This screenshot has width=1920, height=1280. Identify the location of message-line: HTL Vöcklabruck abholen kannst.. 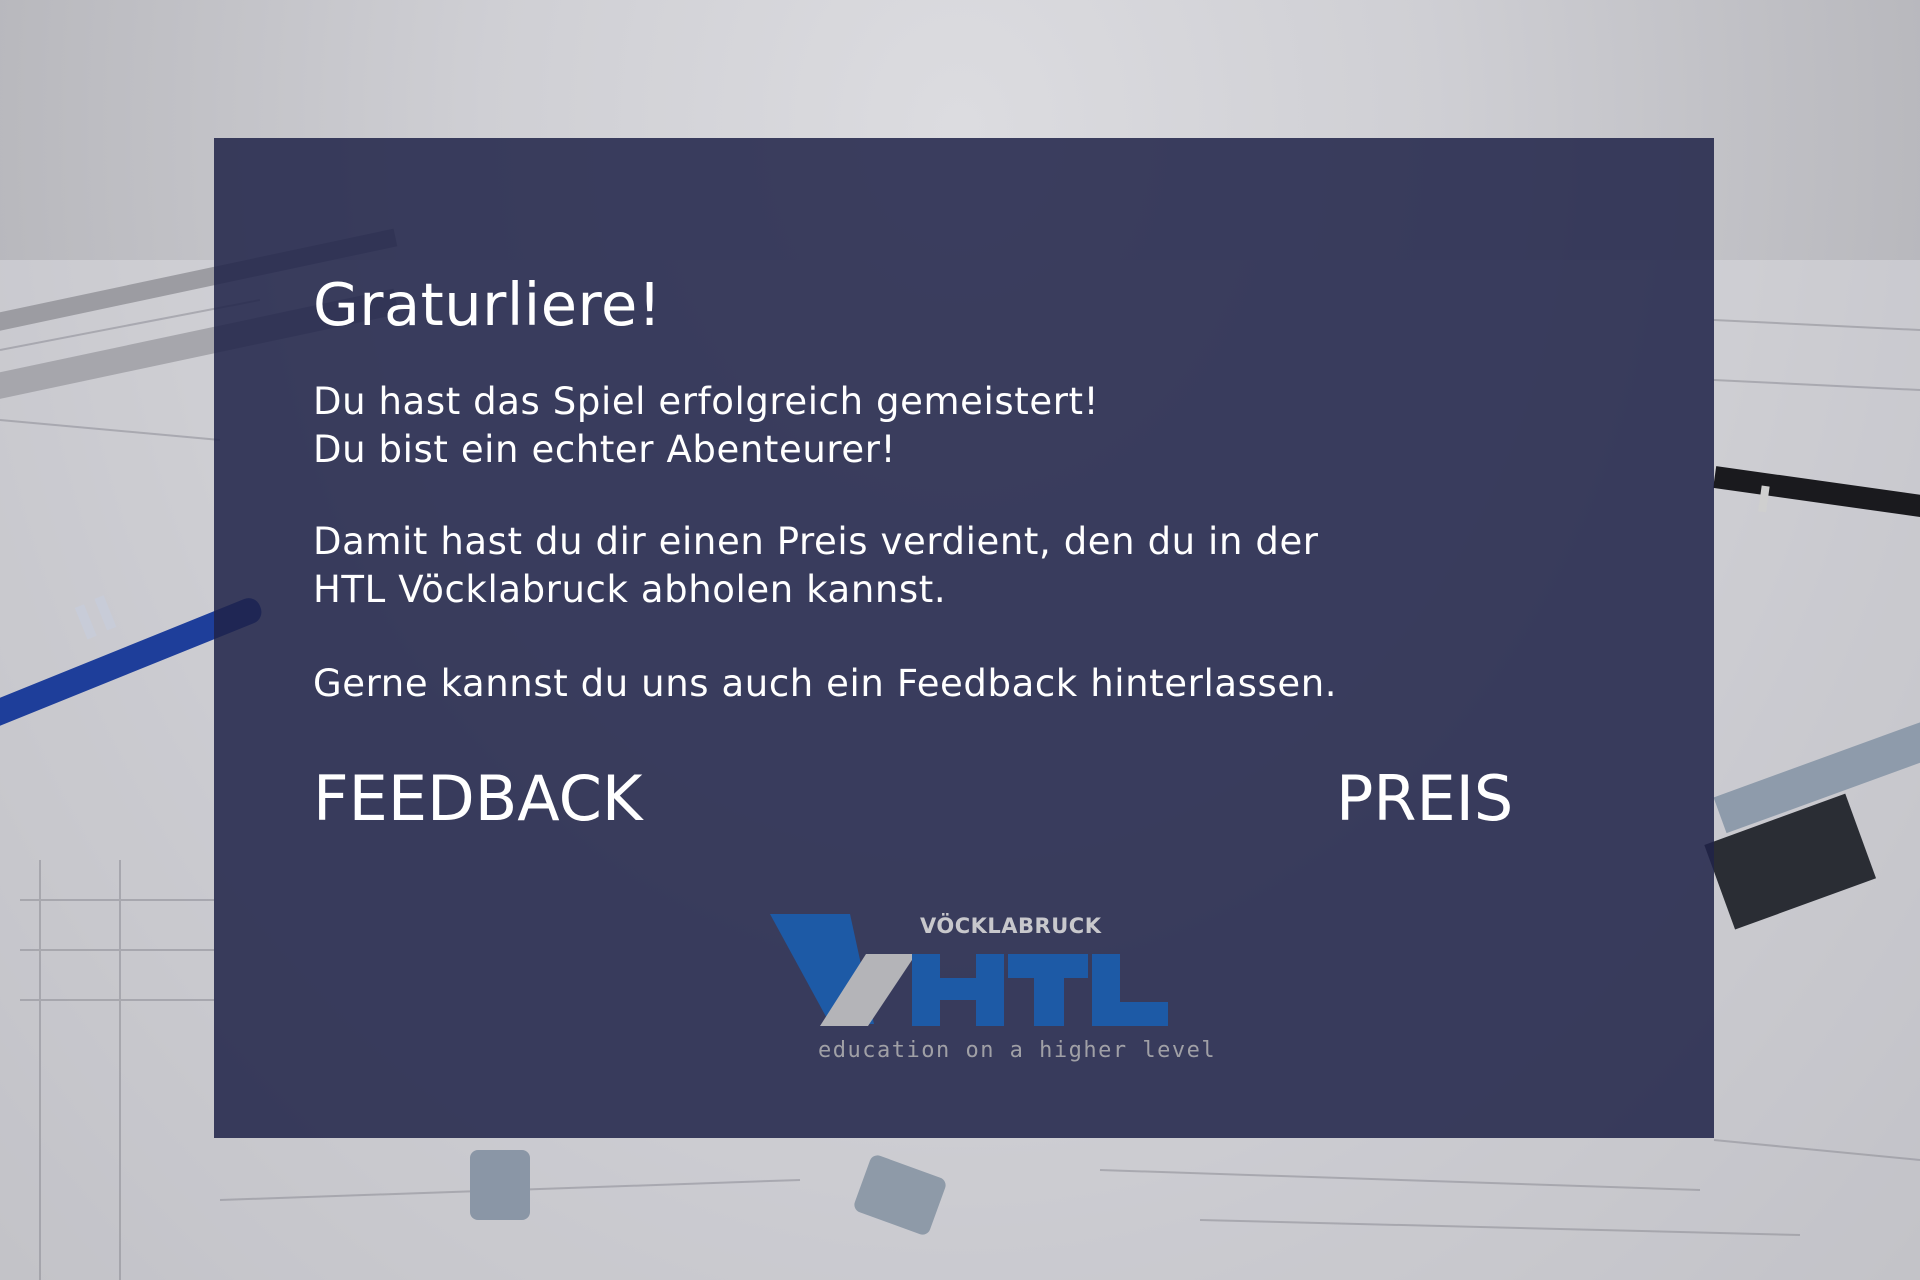
(630, 589).